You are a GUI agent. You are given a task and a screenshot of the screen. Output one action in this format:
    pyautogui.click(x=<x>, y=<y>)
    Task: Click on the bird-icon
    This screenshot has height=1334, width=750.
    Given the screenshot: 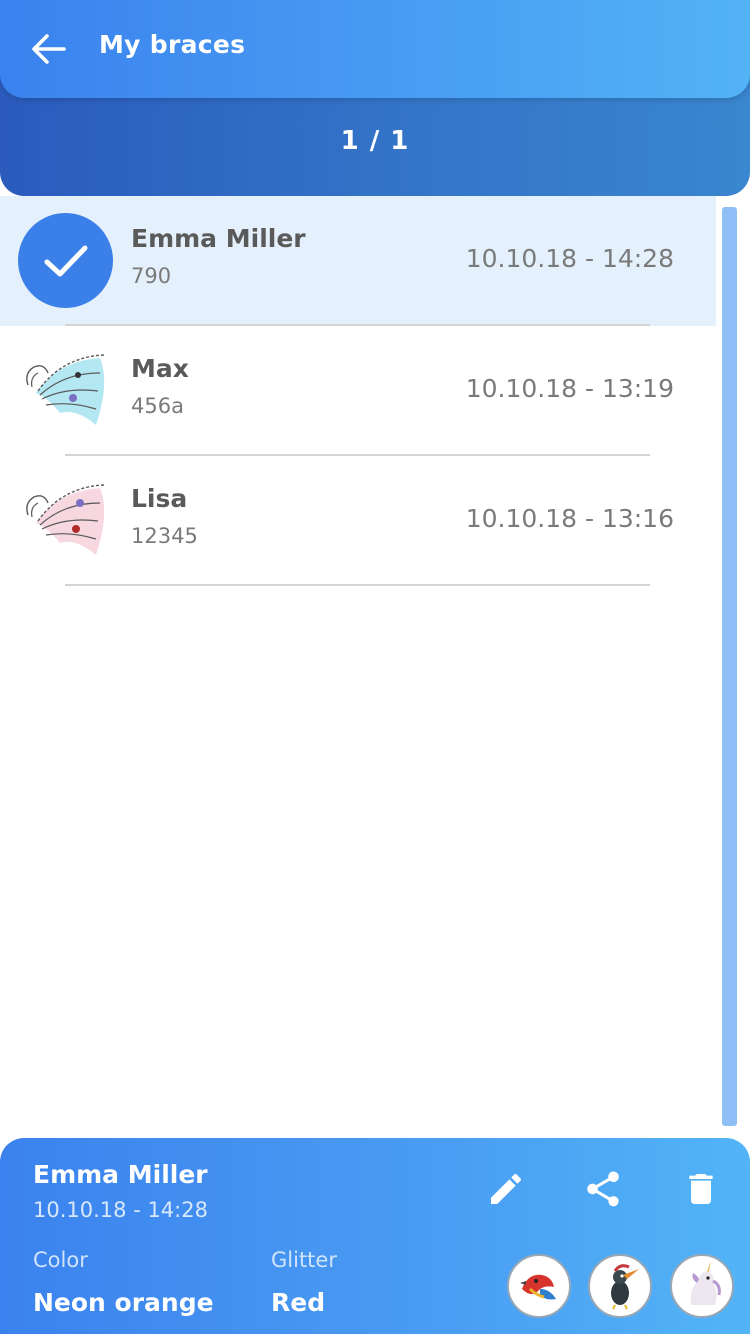 What is the action you would take?
    pyautogui.click(x=625, y=1287)
    